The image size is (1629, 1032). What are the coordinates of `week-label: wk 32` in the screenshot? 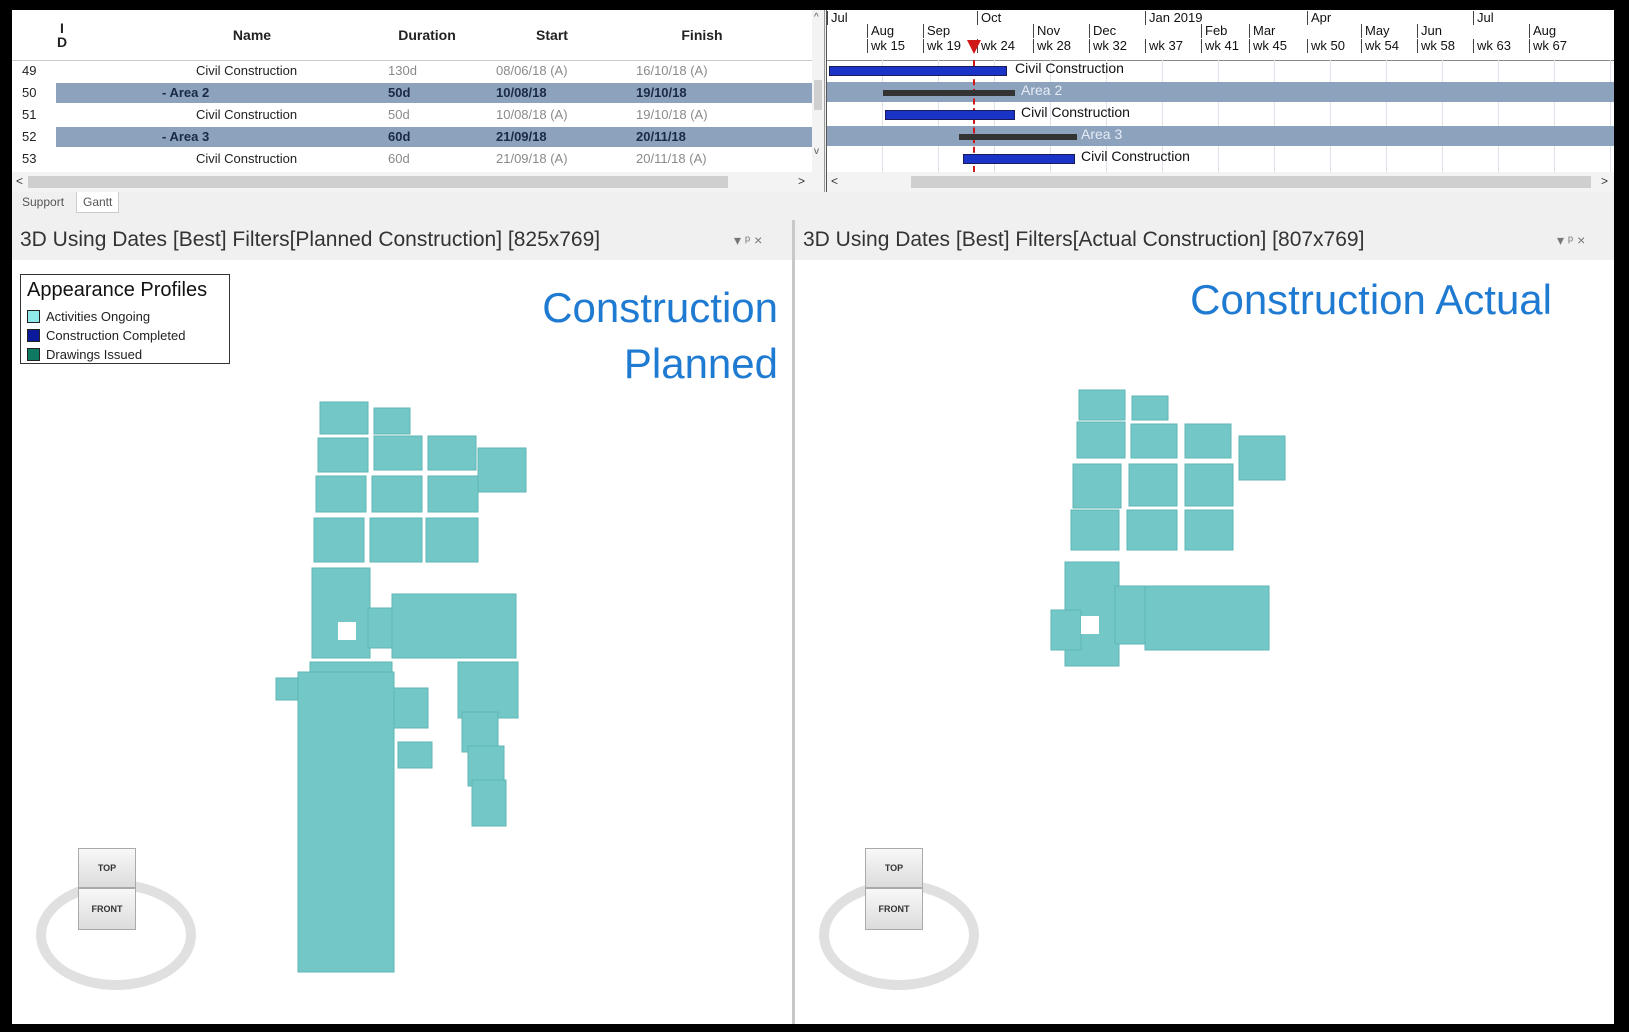 It's located at (1108, 46).